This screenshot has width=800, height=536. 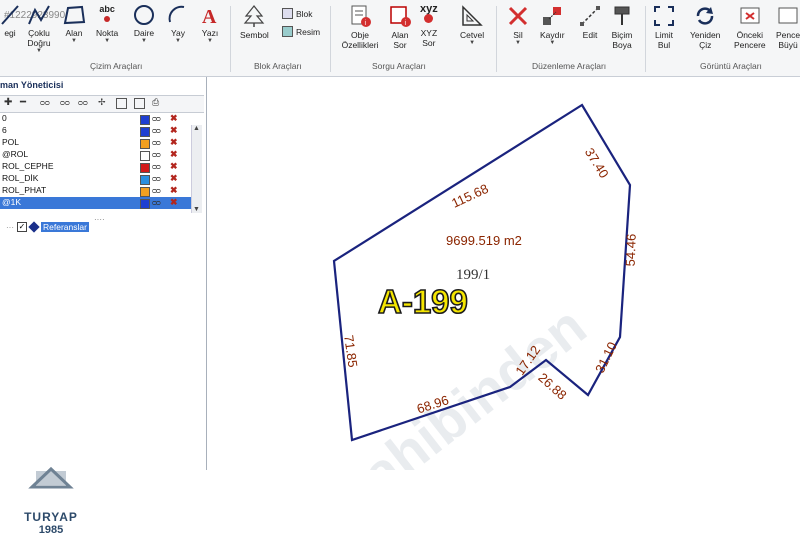 What do you see at coordinates (176, 14) in the screenshot?
I see `arc-icon` at bounding box center [176, 14].